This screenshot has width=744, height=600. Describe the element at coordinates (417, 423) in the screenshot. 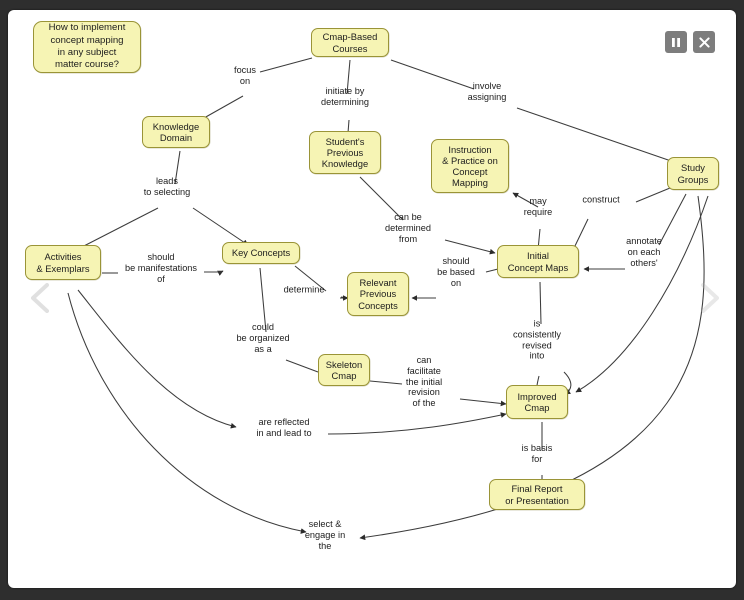

I see `edge-arereflected-improved` at that location.